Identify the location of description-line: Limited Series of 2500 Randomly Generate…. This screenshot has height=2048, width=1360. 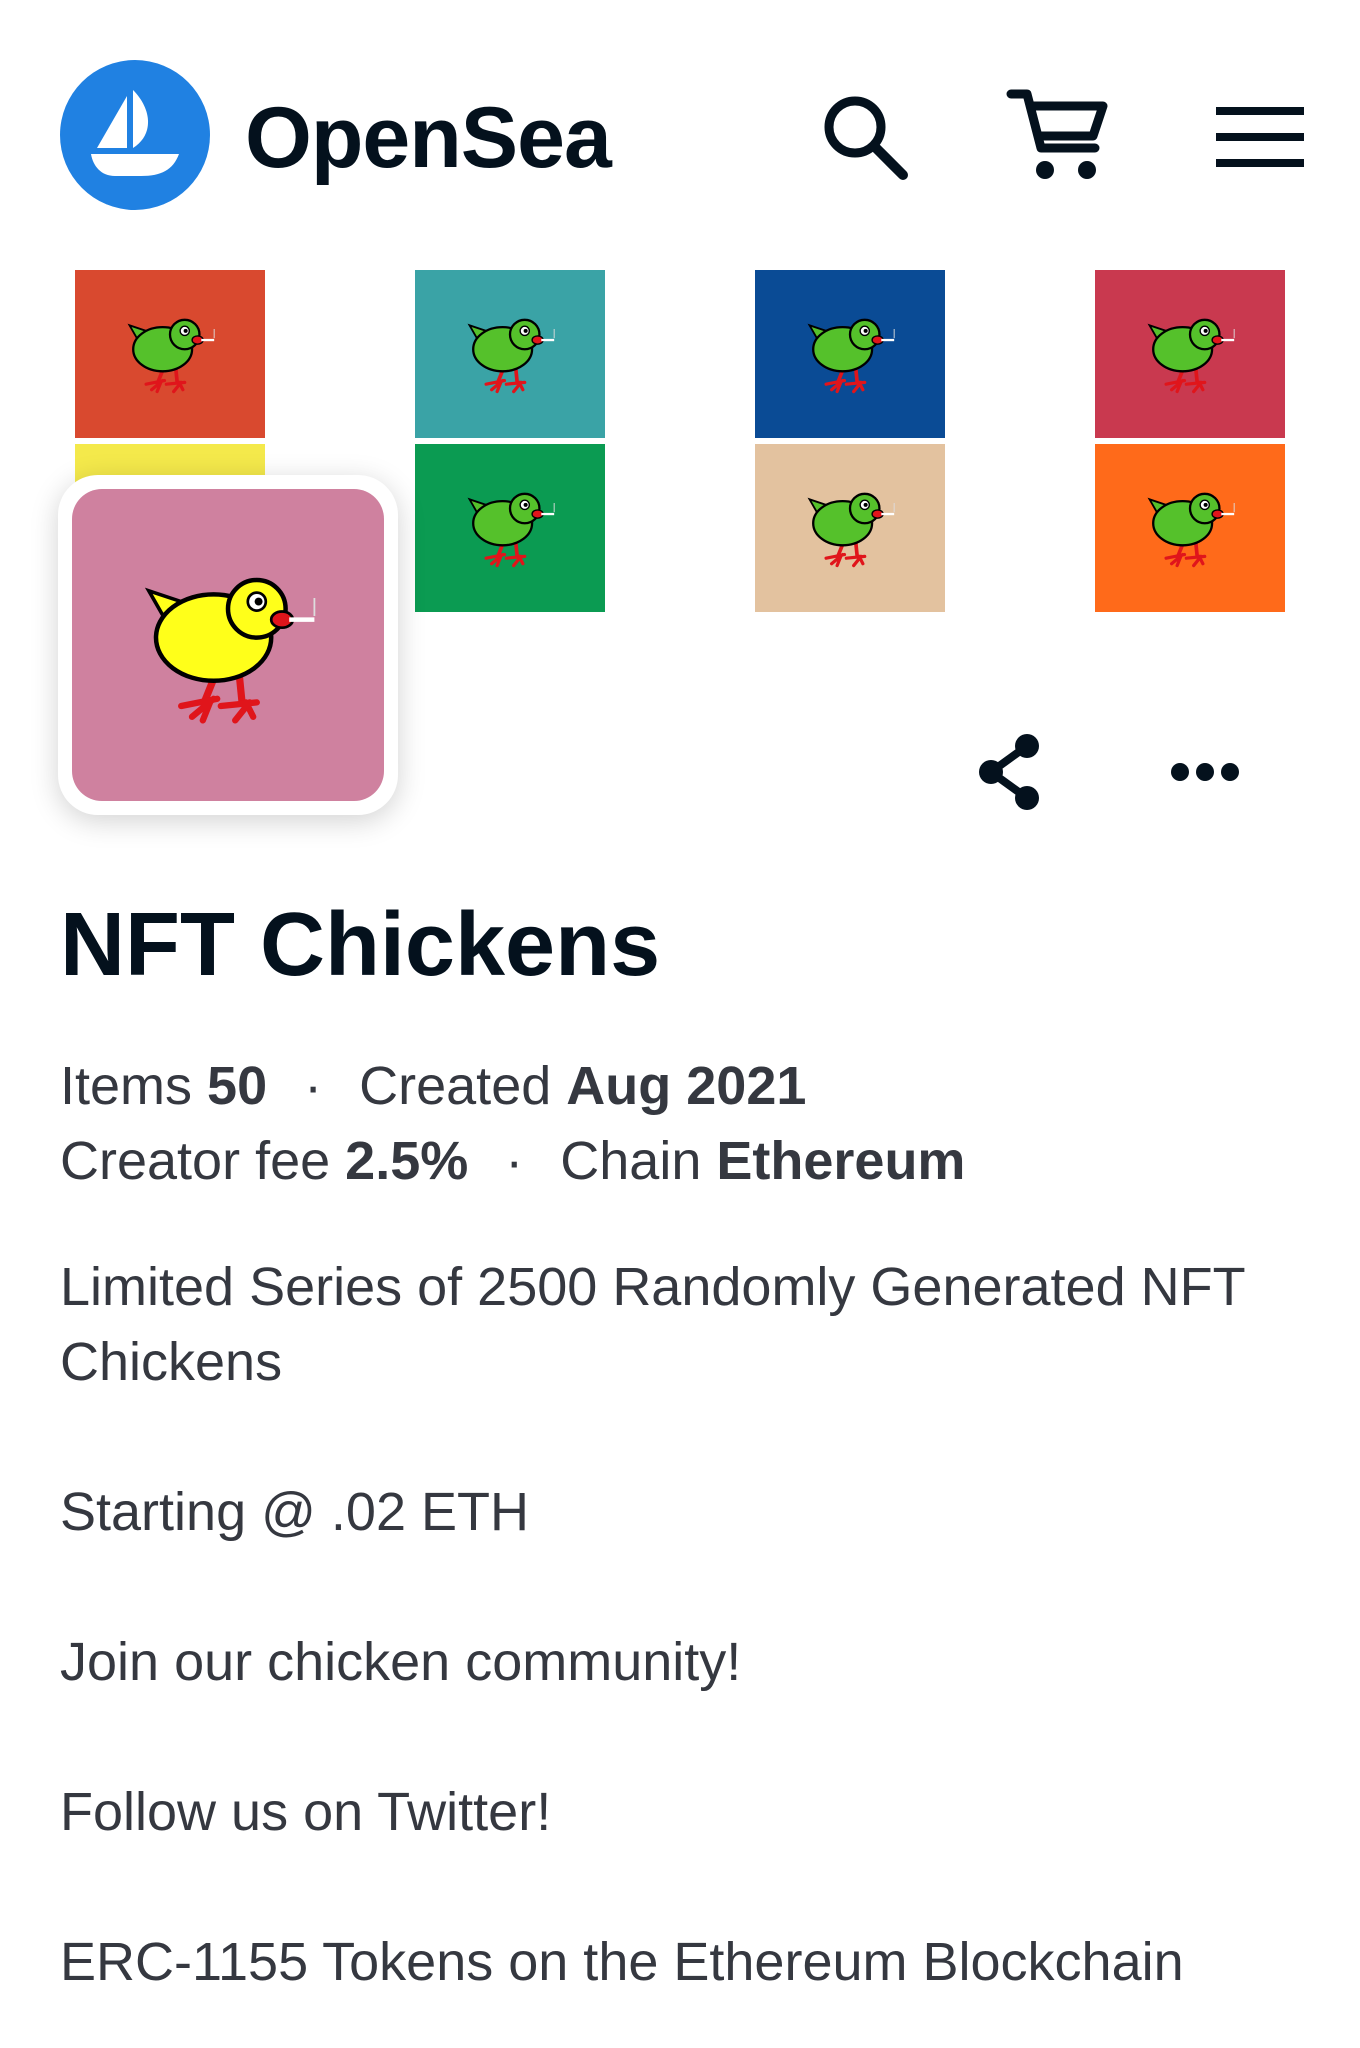
(652, 1324).